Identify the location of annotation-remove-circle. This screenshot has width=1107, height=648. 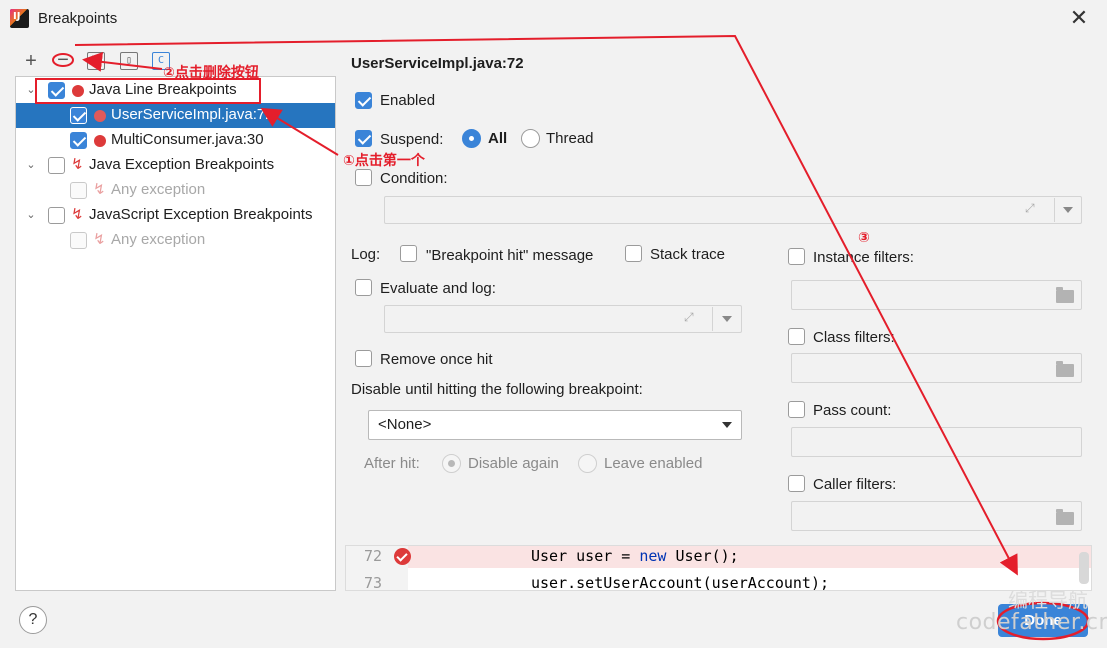
(63, 60).